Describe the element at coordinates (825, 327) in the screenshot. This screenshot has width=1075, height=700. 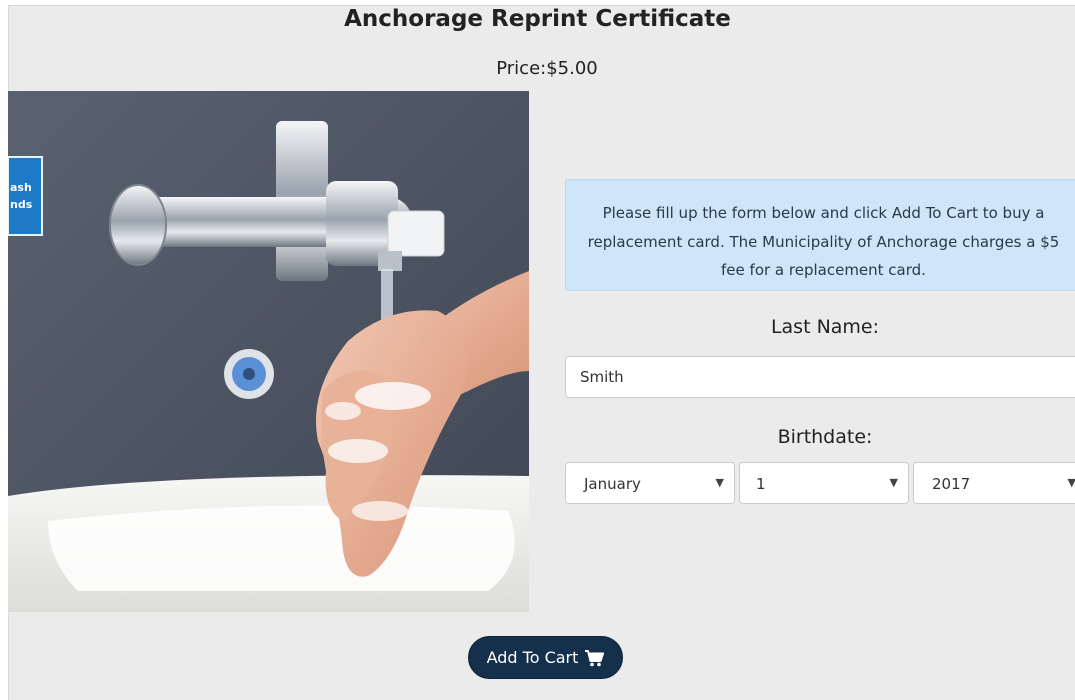
I see `last-name-label: Last Name:` at that location.